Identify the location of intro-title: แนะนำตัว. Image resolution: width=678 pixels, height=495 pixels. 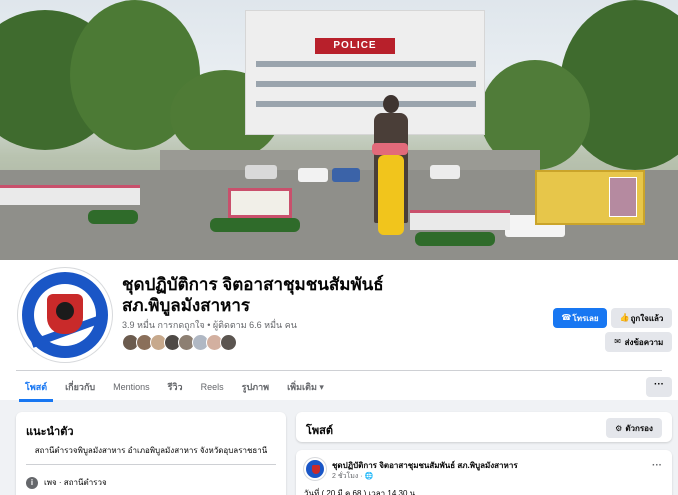
(50, 432).